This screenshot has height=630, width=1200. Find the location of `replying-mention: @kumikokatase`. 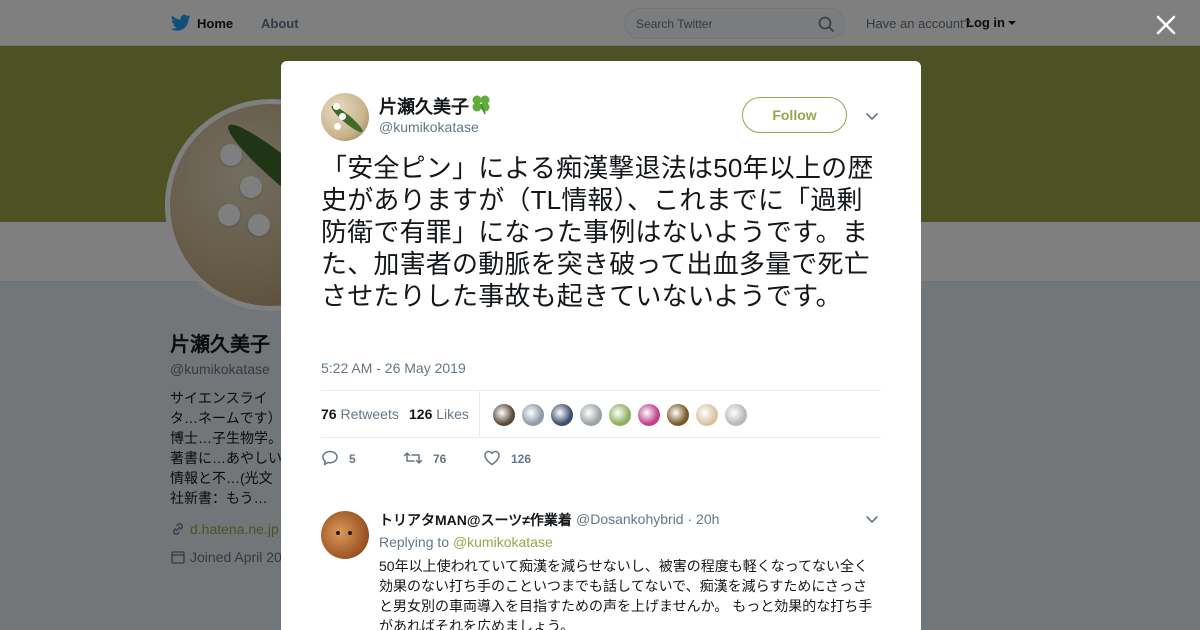

replying-mention: @kumikokatase is located at coordinates (503, 542).